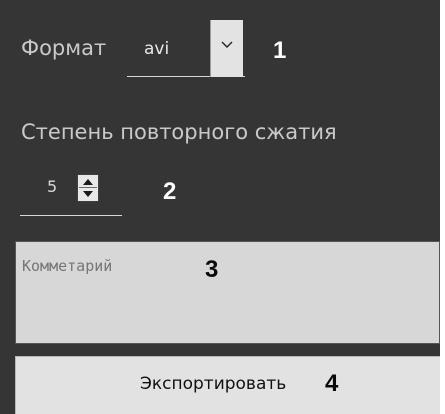 The image size is (445, 414). Describe the element at coordinates (227, 44) in the screenshot. I see `chevron-down-icon` at that location.